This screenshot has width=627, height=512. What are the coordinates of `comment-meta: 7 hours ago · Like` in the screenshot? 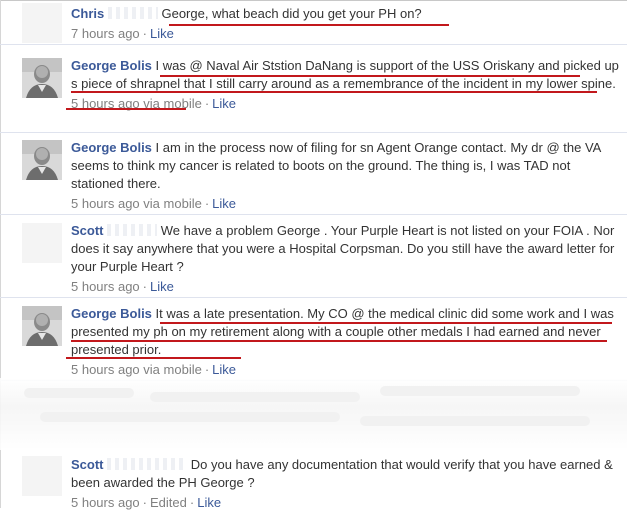 It's located at (346, 34).